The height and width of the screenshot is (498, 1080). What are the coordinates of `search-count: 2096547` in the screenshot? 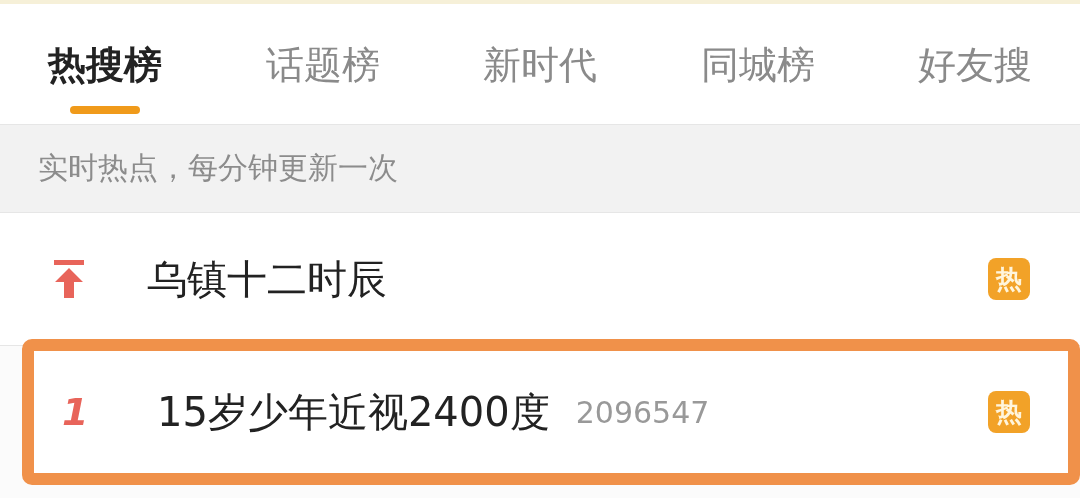 It's located at (642, 412).